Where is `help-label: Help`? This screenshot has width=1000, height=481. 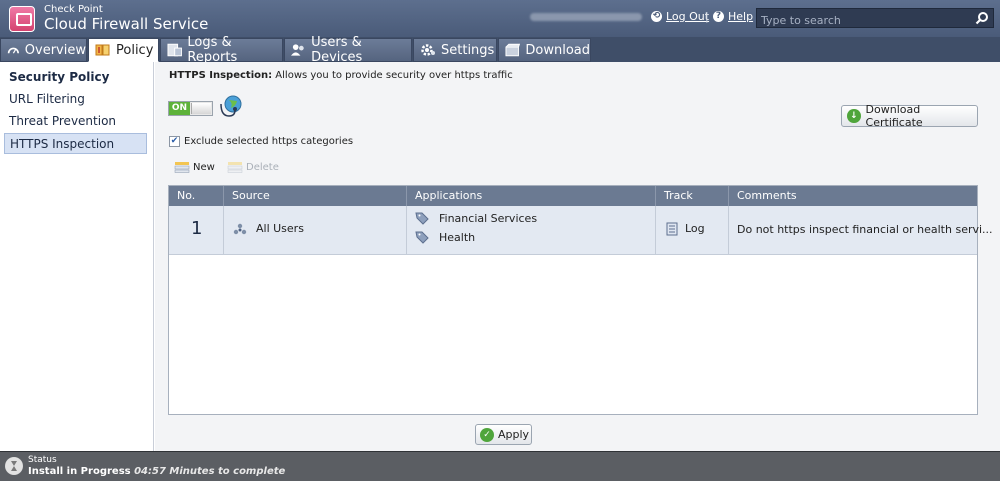
help-label: Help is located at coordinates (741, 16).